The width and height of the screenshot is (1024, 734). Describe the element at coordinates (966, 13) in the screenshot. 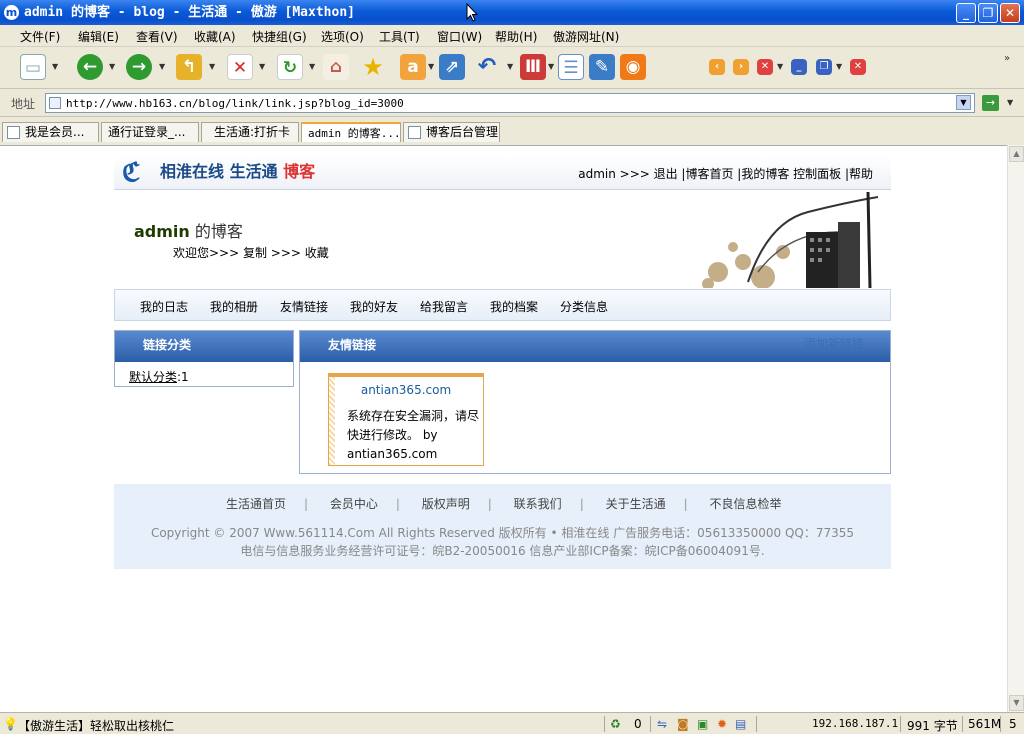

I see `minimize-button: _` at that location.